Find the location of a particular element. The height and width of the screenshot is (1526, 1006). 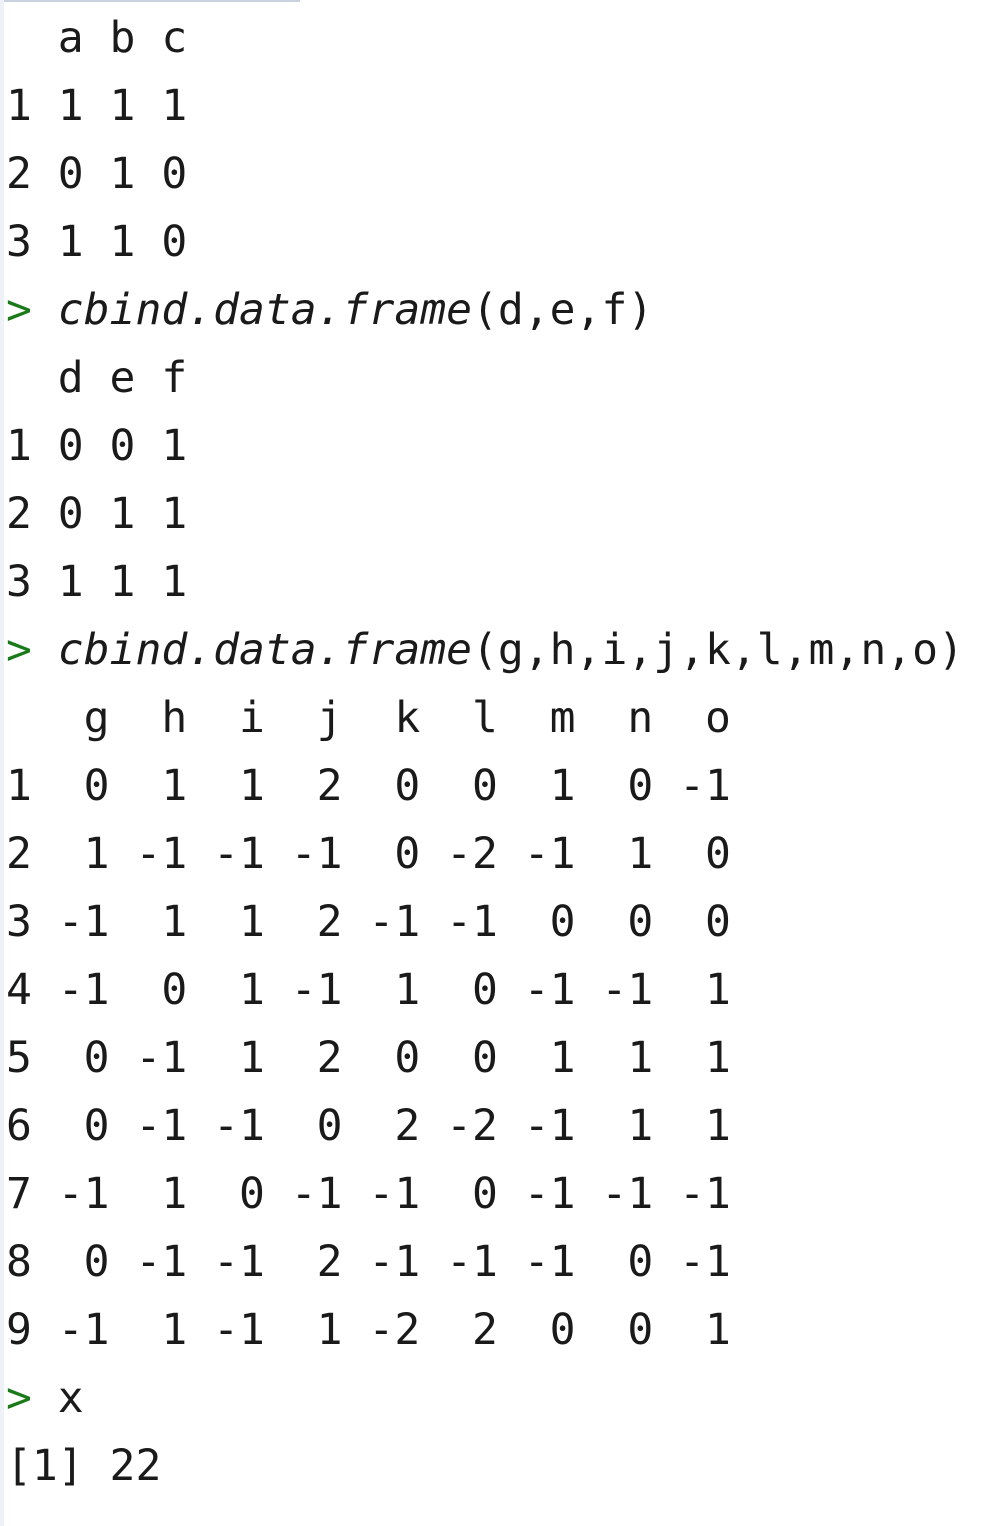

output-line: g h i j k l m n o is located at coordinates (368, 718).